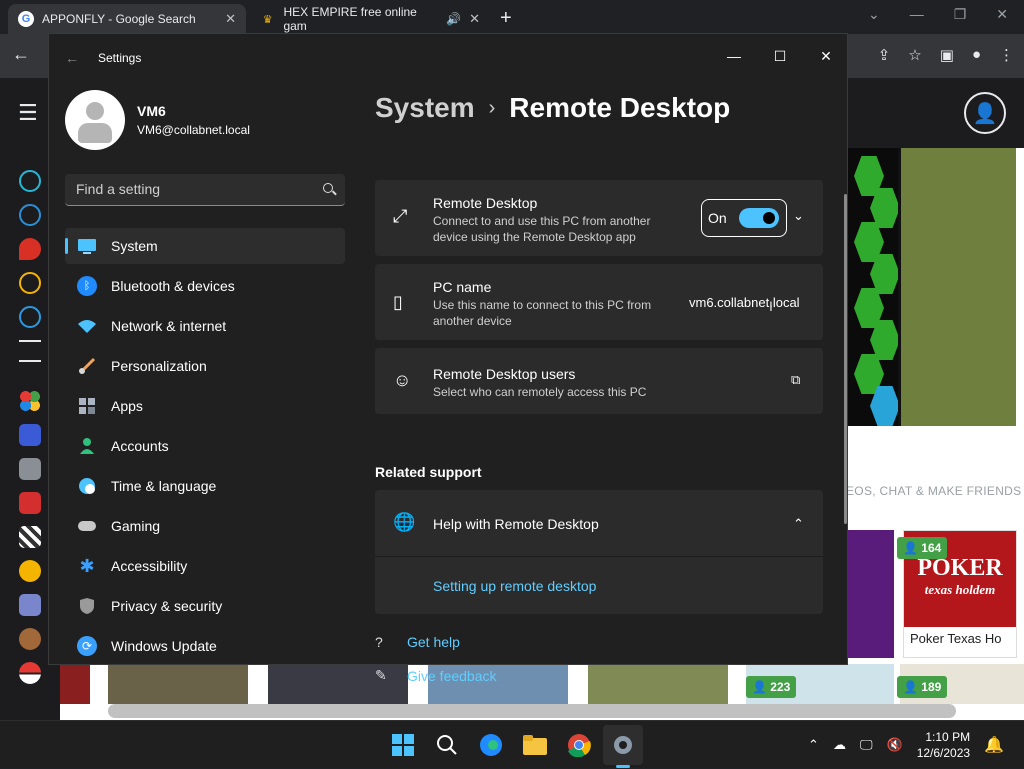  What do you see at coordinates (761, 687) in the screenshot?
I see `person-icon: 👤` at bounding box center [761, 687].